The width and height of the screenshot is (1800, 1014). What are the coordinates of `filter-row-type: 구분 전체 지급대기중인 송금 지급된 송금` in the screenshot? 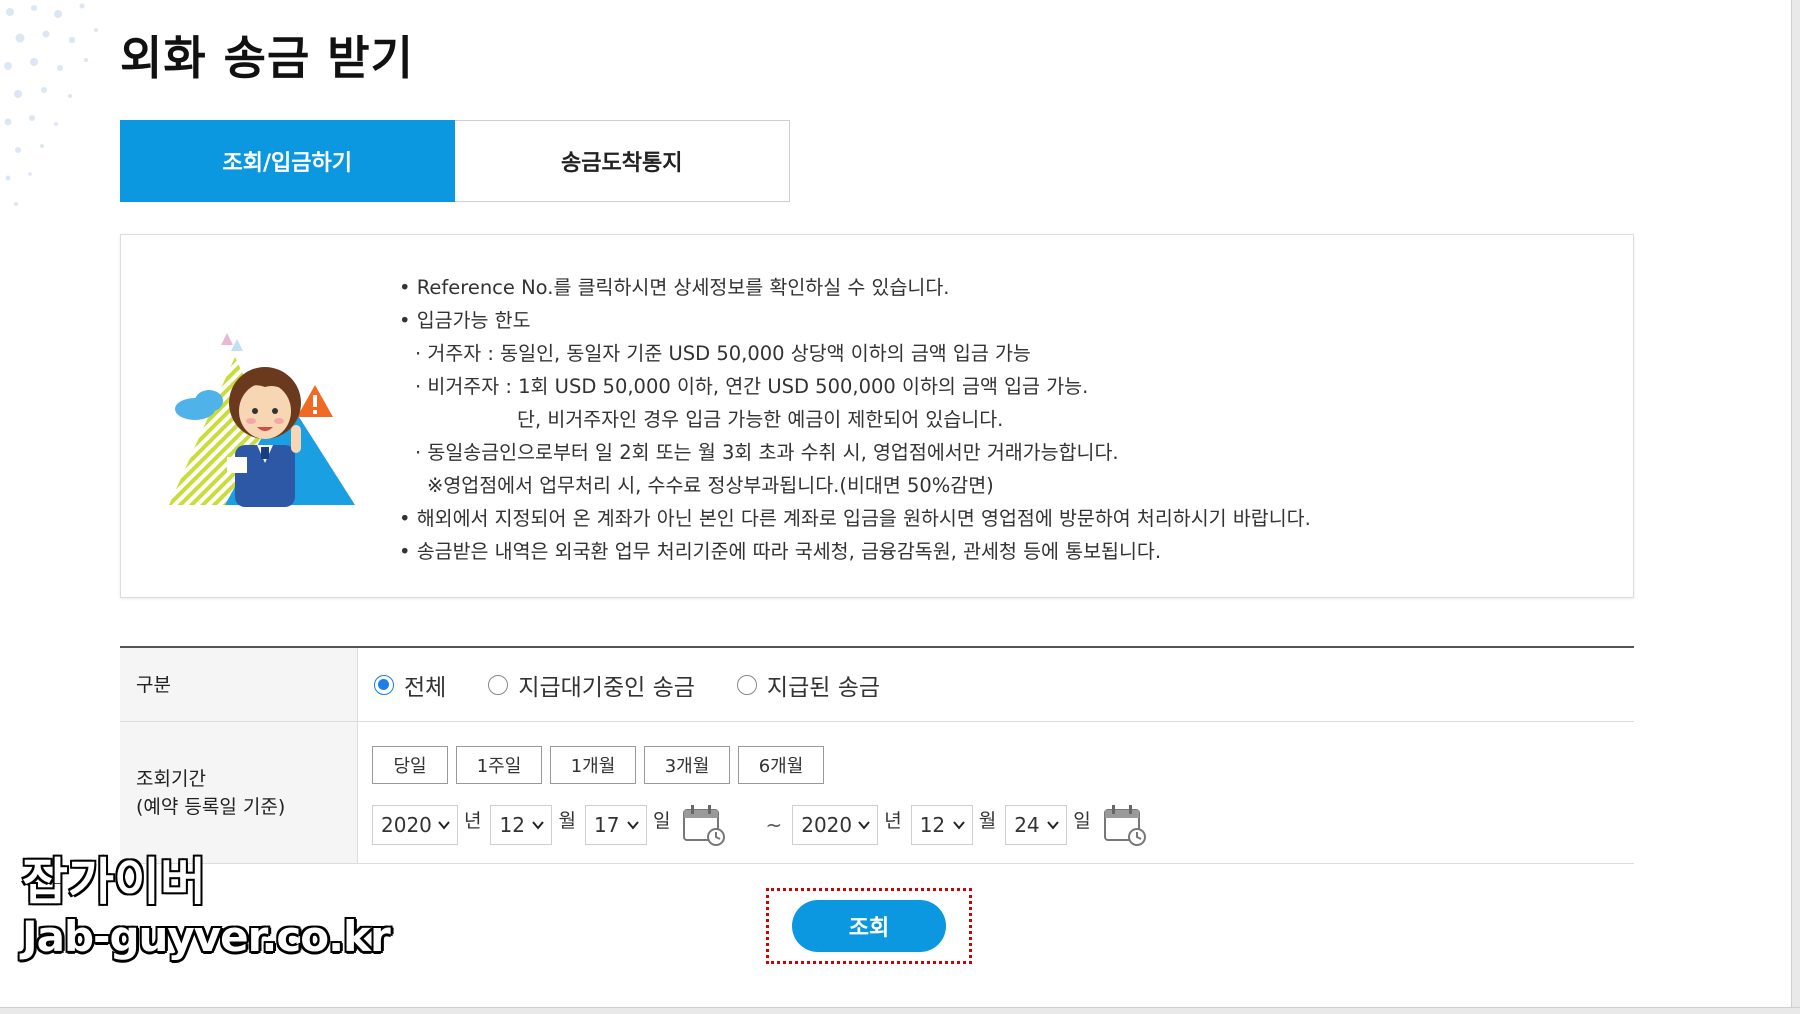 It's located at (877, 685).